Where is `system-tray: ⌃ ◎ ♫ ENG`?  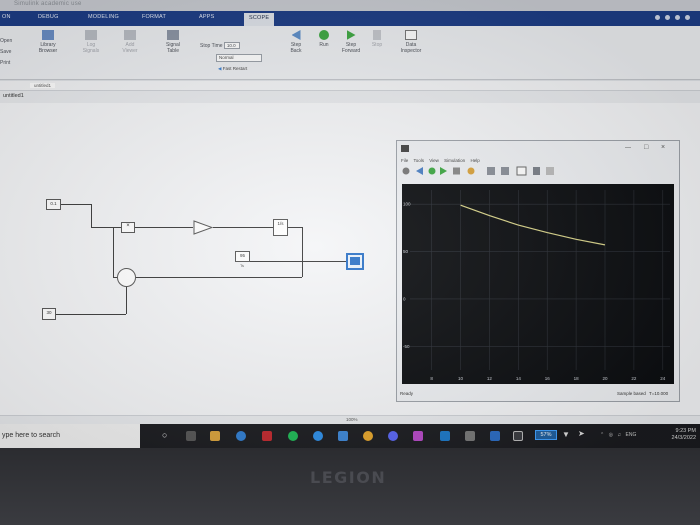 system-tray: ⌃ ◎ ♫ ENG is located at coordinates (618, 435).